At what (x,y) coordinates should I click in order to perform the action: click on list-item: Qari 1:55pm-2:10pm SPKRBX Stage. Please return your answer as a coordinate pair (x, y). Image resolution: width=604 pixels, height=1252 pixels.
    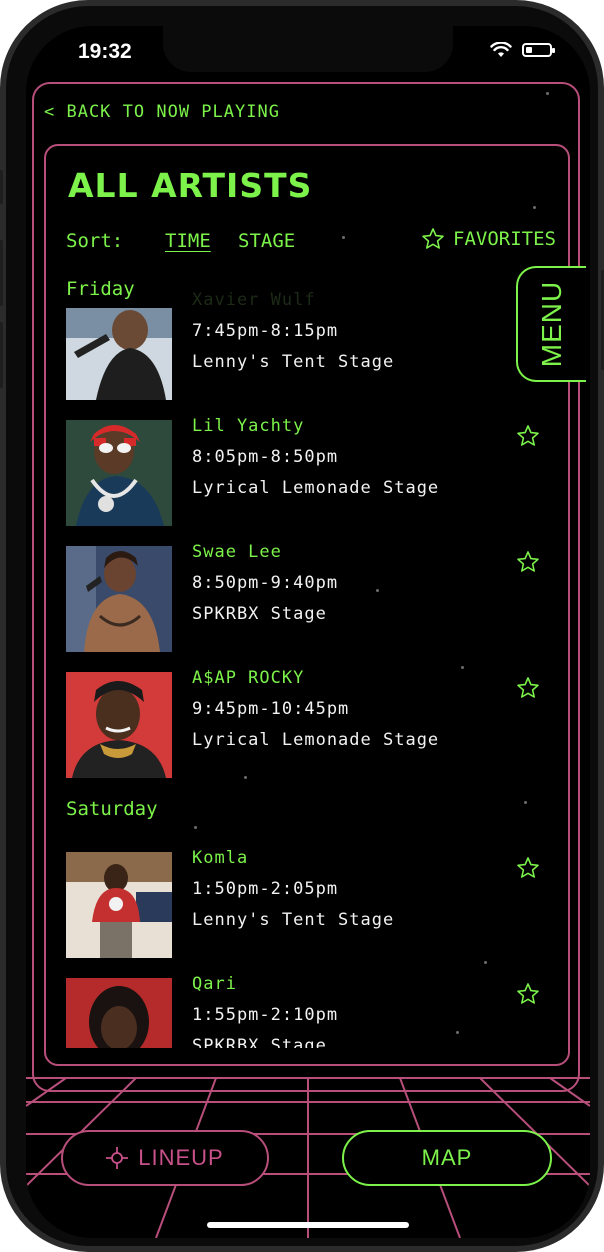
    Looking at the image, I should click on (306, 1011).